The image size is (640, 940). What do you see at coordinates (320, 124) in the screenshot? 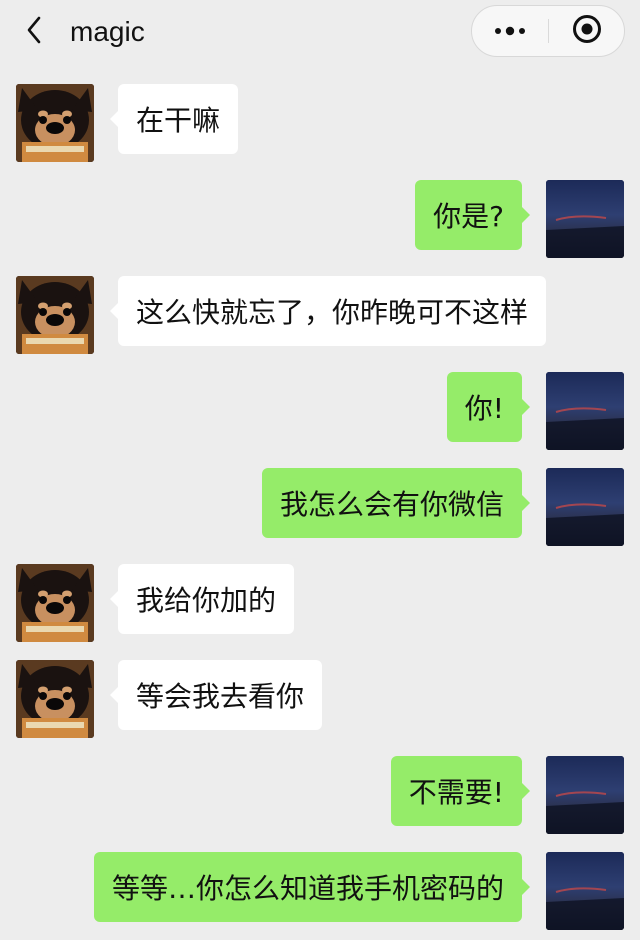
I see `incoming-message: 在干嘛` at bounding box center [320, 124].